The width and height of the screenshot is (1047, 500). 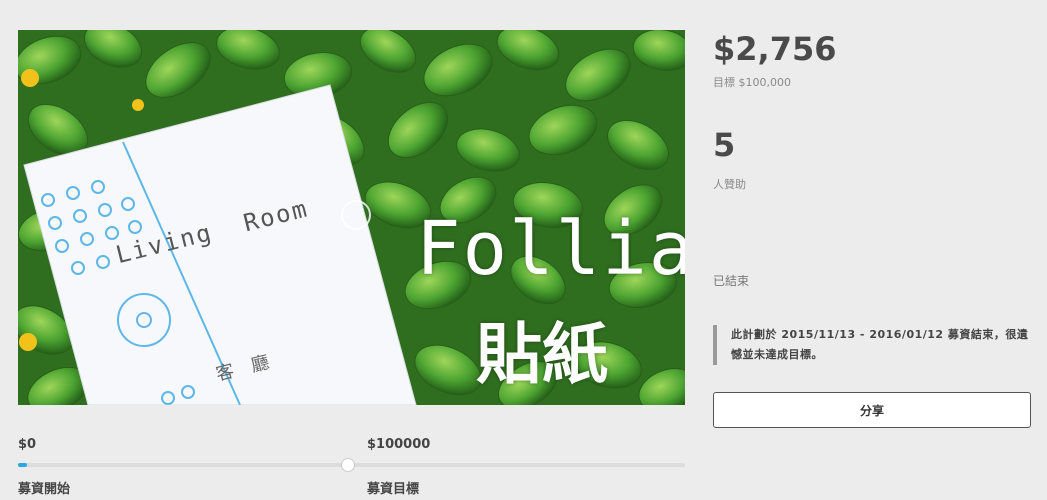 I want to click on goal-marker, so click(x=348, y=465).